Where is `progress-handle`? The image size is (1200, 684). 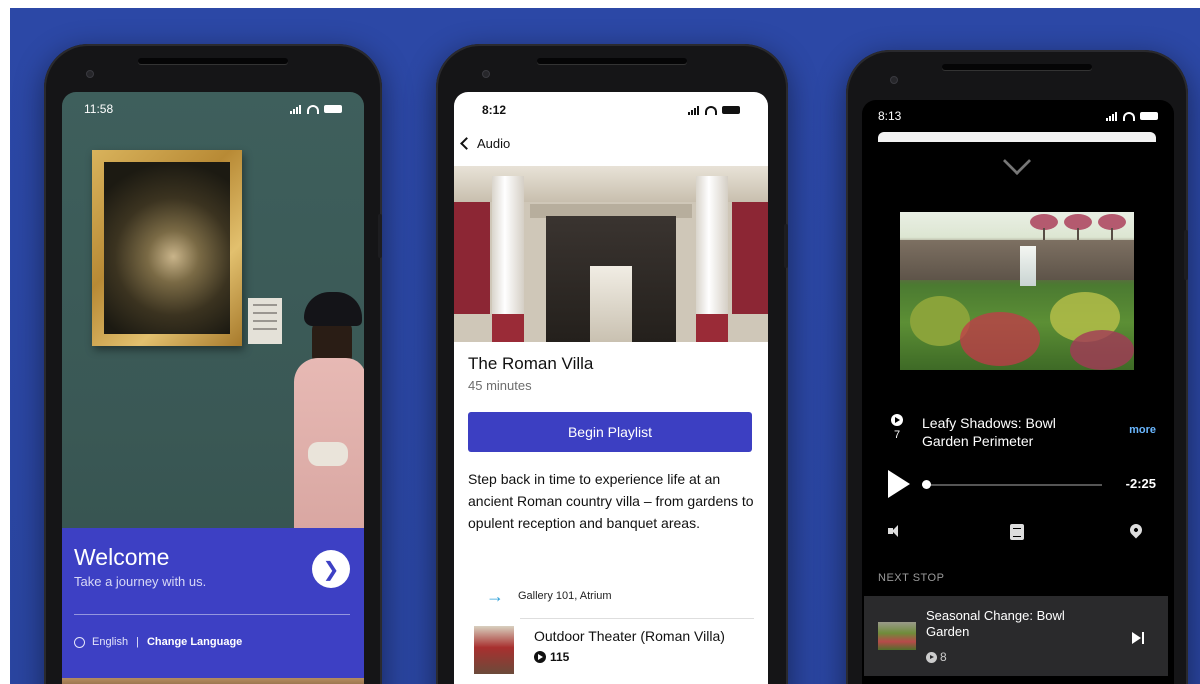
progress-handle is located at coordinates (926, 484).